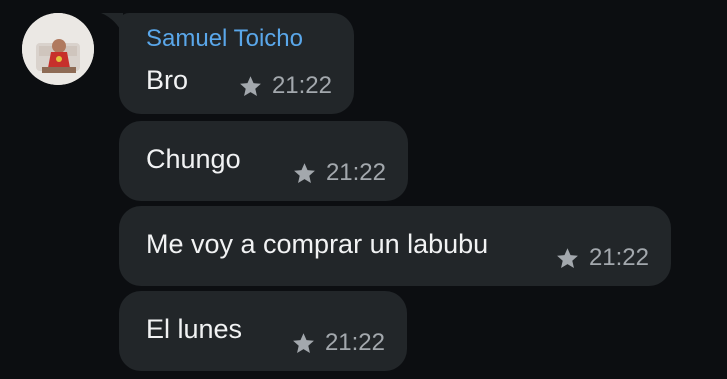 The image size is (727, 379). What do you see at coordinates (227, 63) in the screenshot?
I see `message-bubble: Samuel Toicho Bro 21:22` at bounding box center [227, 63].